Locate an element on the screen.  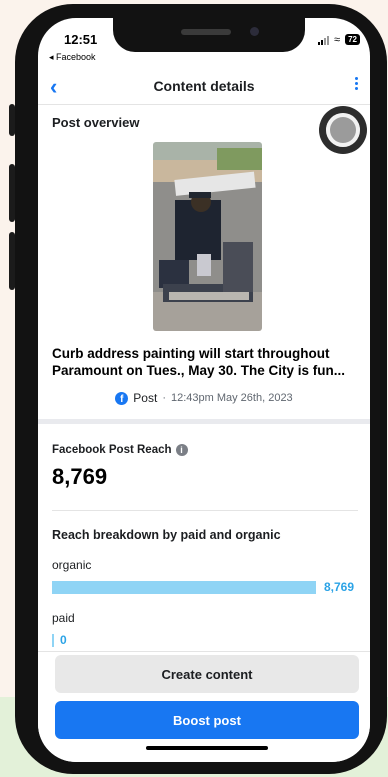
breakdown-row-label-paid: paid is located at coordinates (63, 618).